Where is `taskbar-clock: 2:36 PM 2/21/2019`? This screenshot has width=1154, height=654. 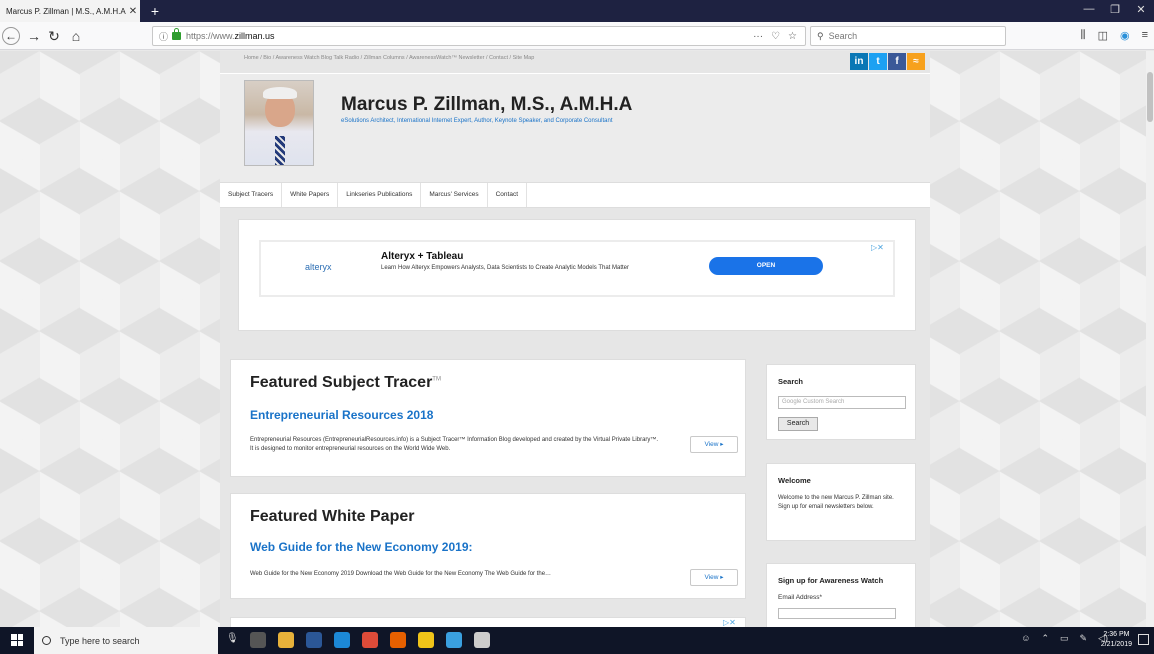 taskbar-clock: 2:36 PM 2/21/2019 is located at coordinates (1116, 640).